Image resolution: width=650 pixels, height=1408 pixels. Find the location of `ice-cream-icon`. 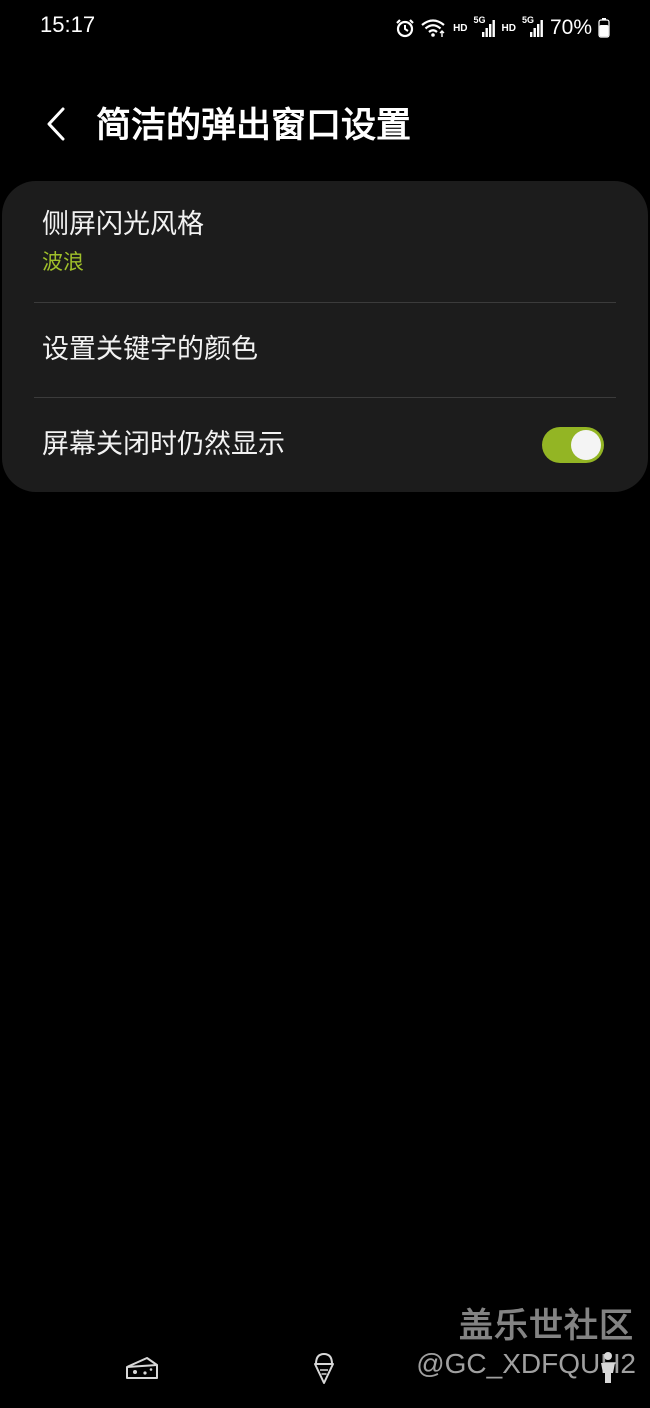

ice-cream-icon is located at coordinates (324, 1368).